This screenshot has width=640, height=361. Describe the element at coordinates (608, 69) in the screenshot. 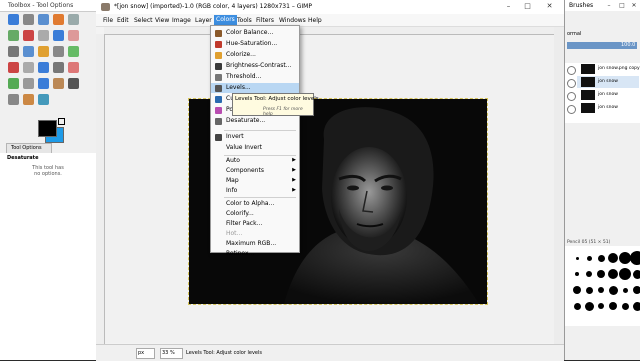

I see `layer-row: jon snow.png copy` at that location.